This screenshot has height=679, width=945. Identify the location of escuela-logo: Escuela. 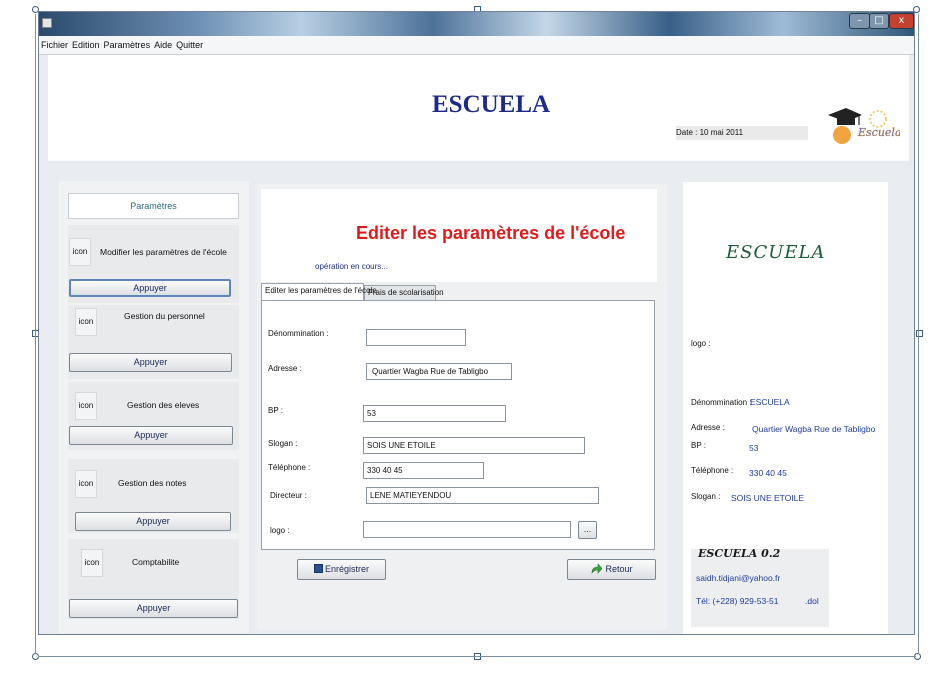
(863, 125).